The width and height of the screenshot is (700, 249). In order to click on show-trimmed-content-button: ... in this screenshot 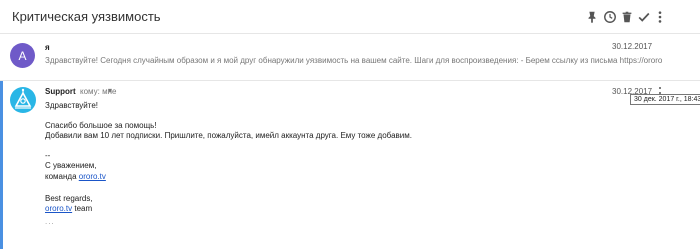, I will do `click(50, 221)`.